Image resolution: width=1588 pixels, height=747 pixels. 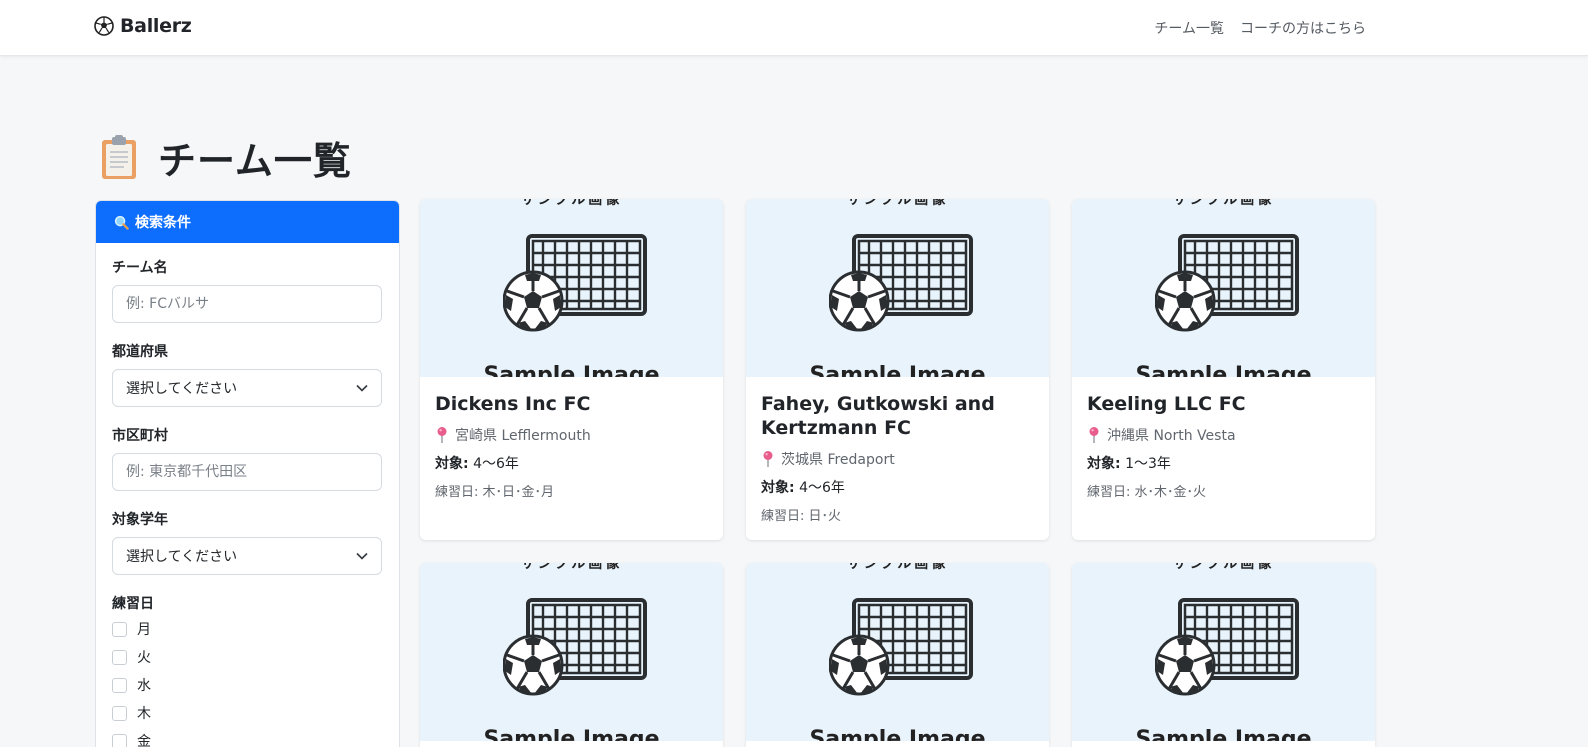 What do you see at coordinates (133, 604) in the screenshot?
I see `days-label: 練習日` at bounding box center [133, 604].